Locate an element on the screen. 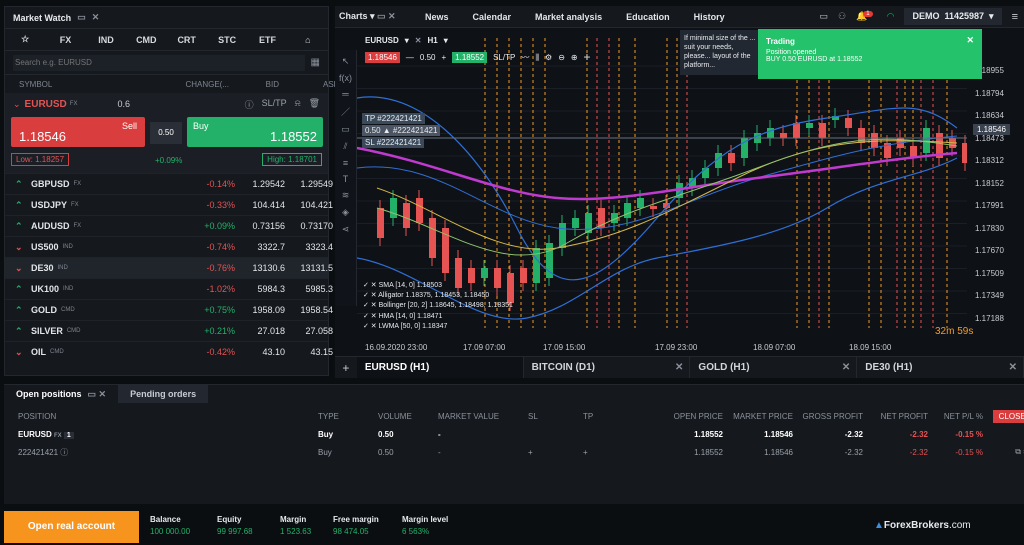 This screenshot has width=1024, height=545. buy-button: Buy 1.18552 is located at coordinates (255, 132).